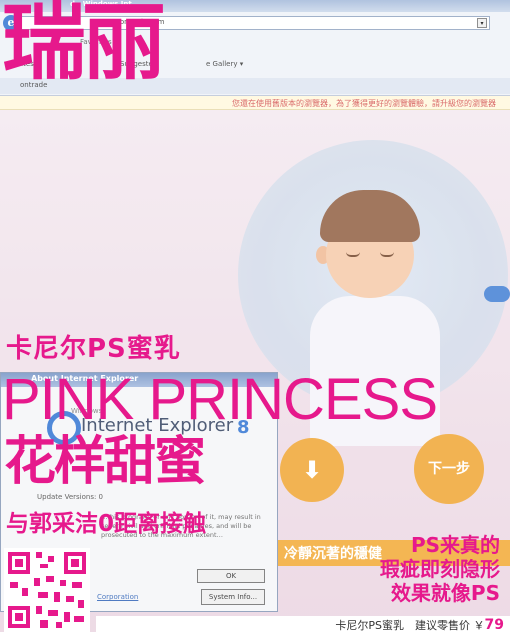  I want to click on qr-code-graphic, so click(47, 590).